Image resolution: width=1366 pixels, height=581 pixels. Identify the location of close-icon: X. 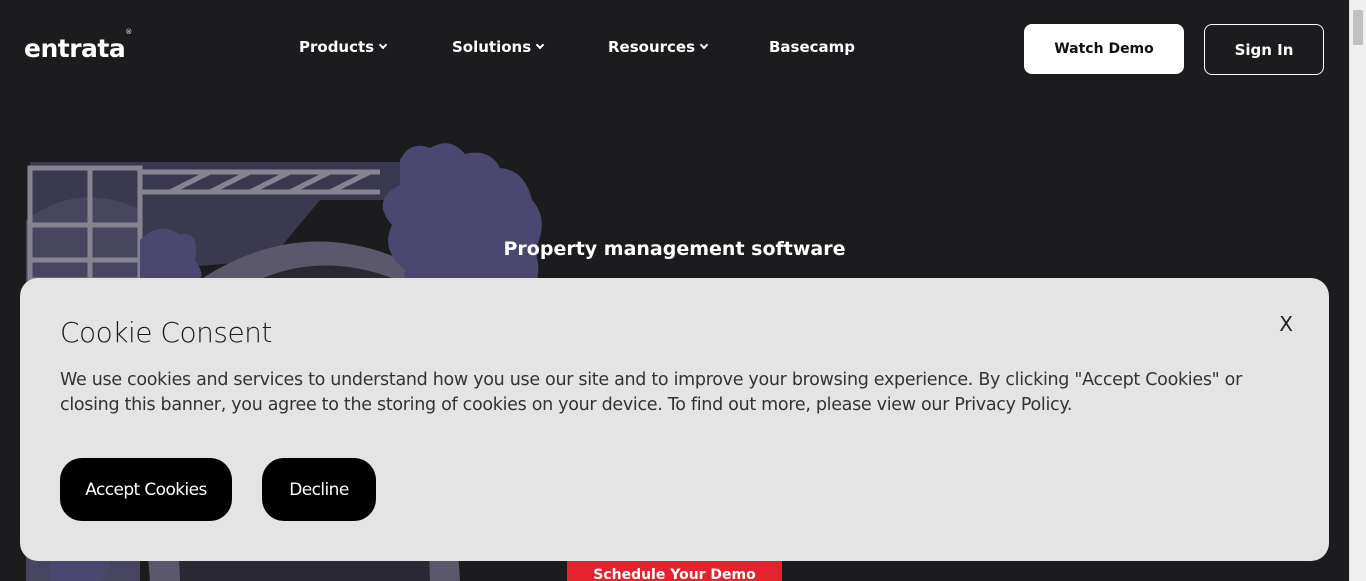
(1286, 324).